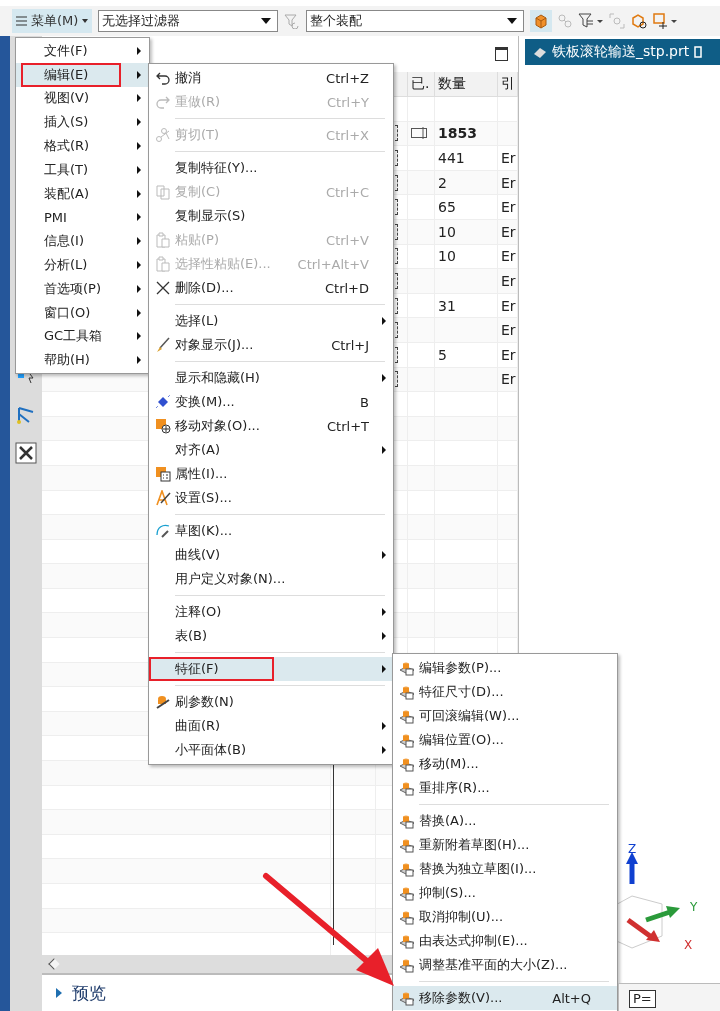 Image resolution: width=720 pixels, height=1011 pixels. I want to click on menu-item: 对象显示(J)... Ctrl+J, so click(271, 345).